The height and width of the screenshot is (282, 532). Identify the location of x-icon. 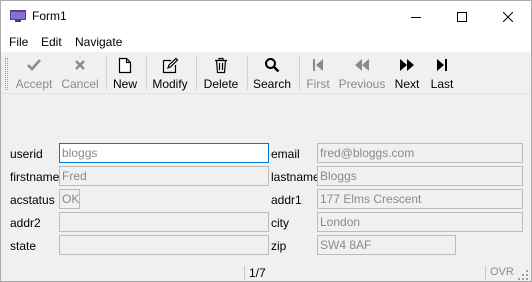
(80, 65).